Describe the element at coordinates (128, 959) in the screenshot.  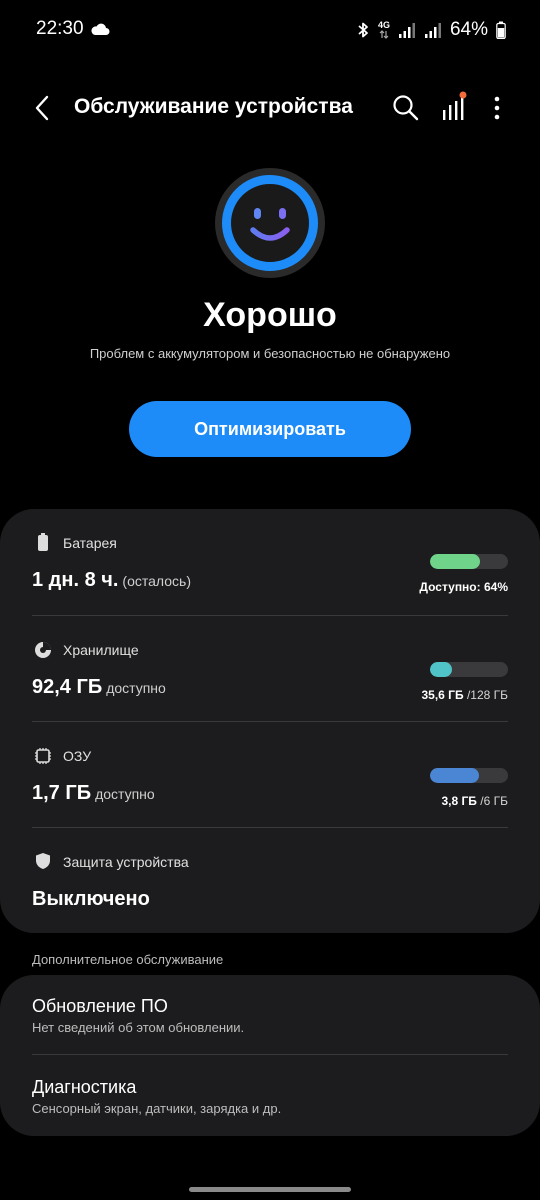
I see `extra-section-header: Дополнительное обслуживание` at that location.